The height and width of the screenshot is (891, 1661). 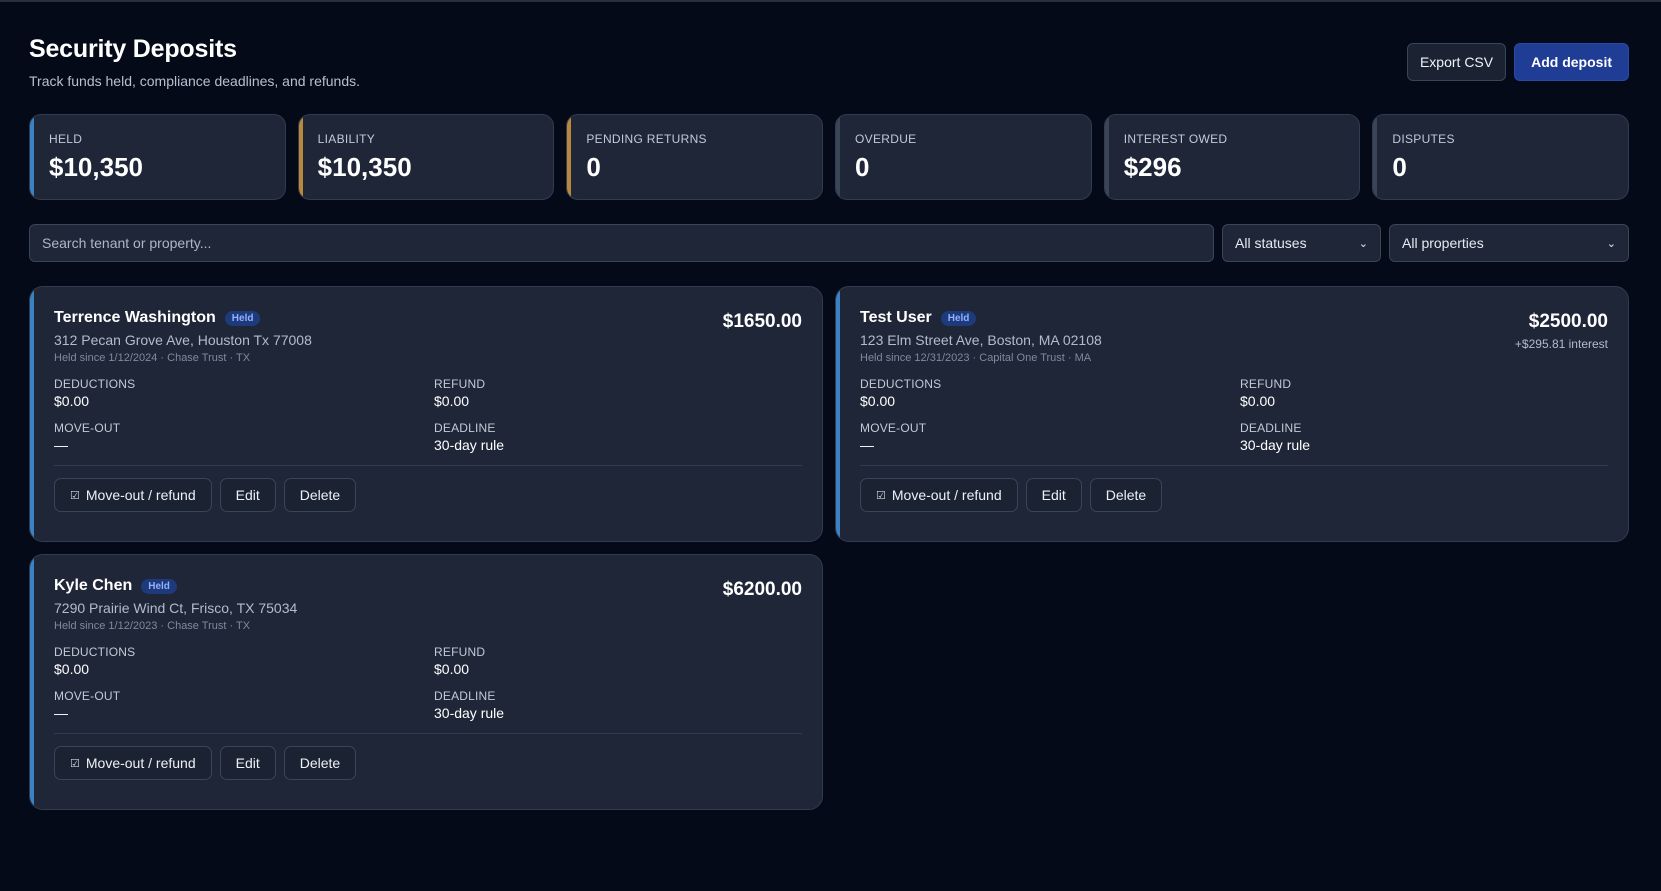 What do you see at coordinates (1509, 243) in the screenshot?
I see `property-select: All properties ⌄` at bounding box center [1509, 243].